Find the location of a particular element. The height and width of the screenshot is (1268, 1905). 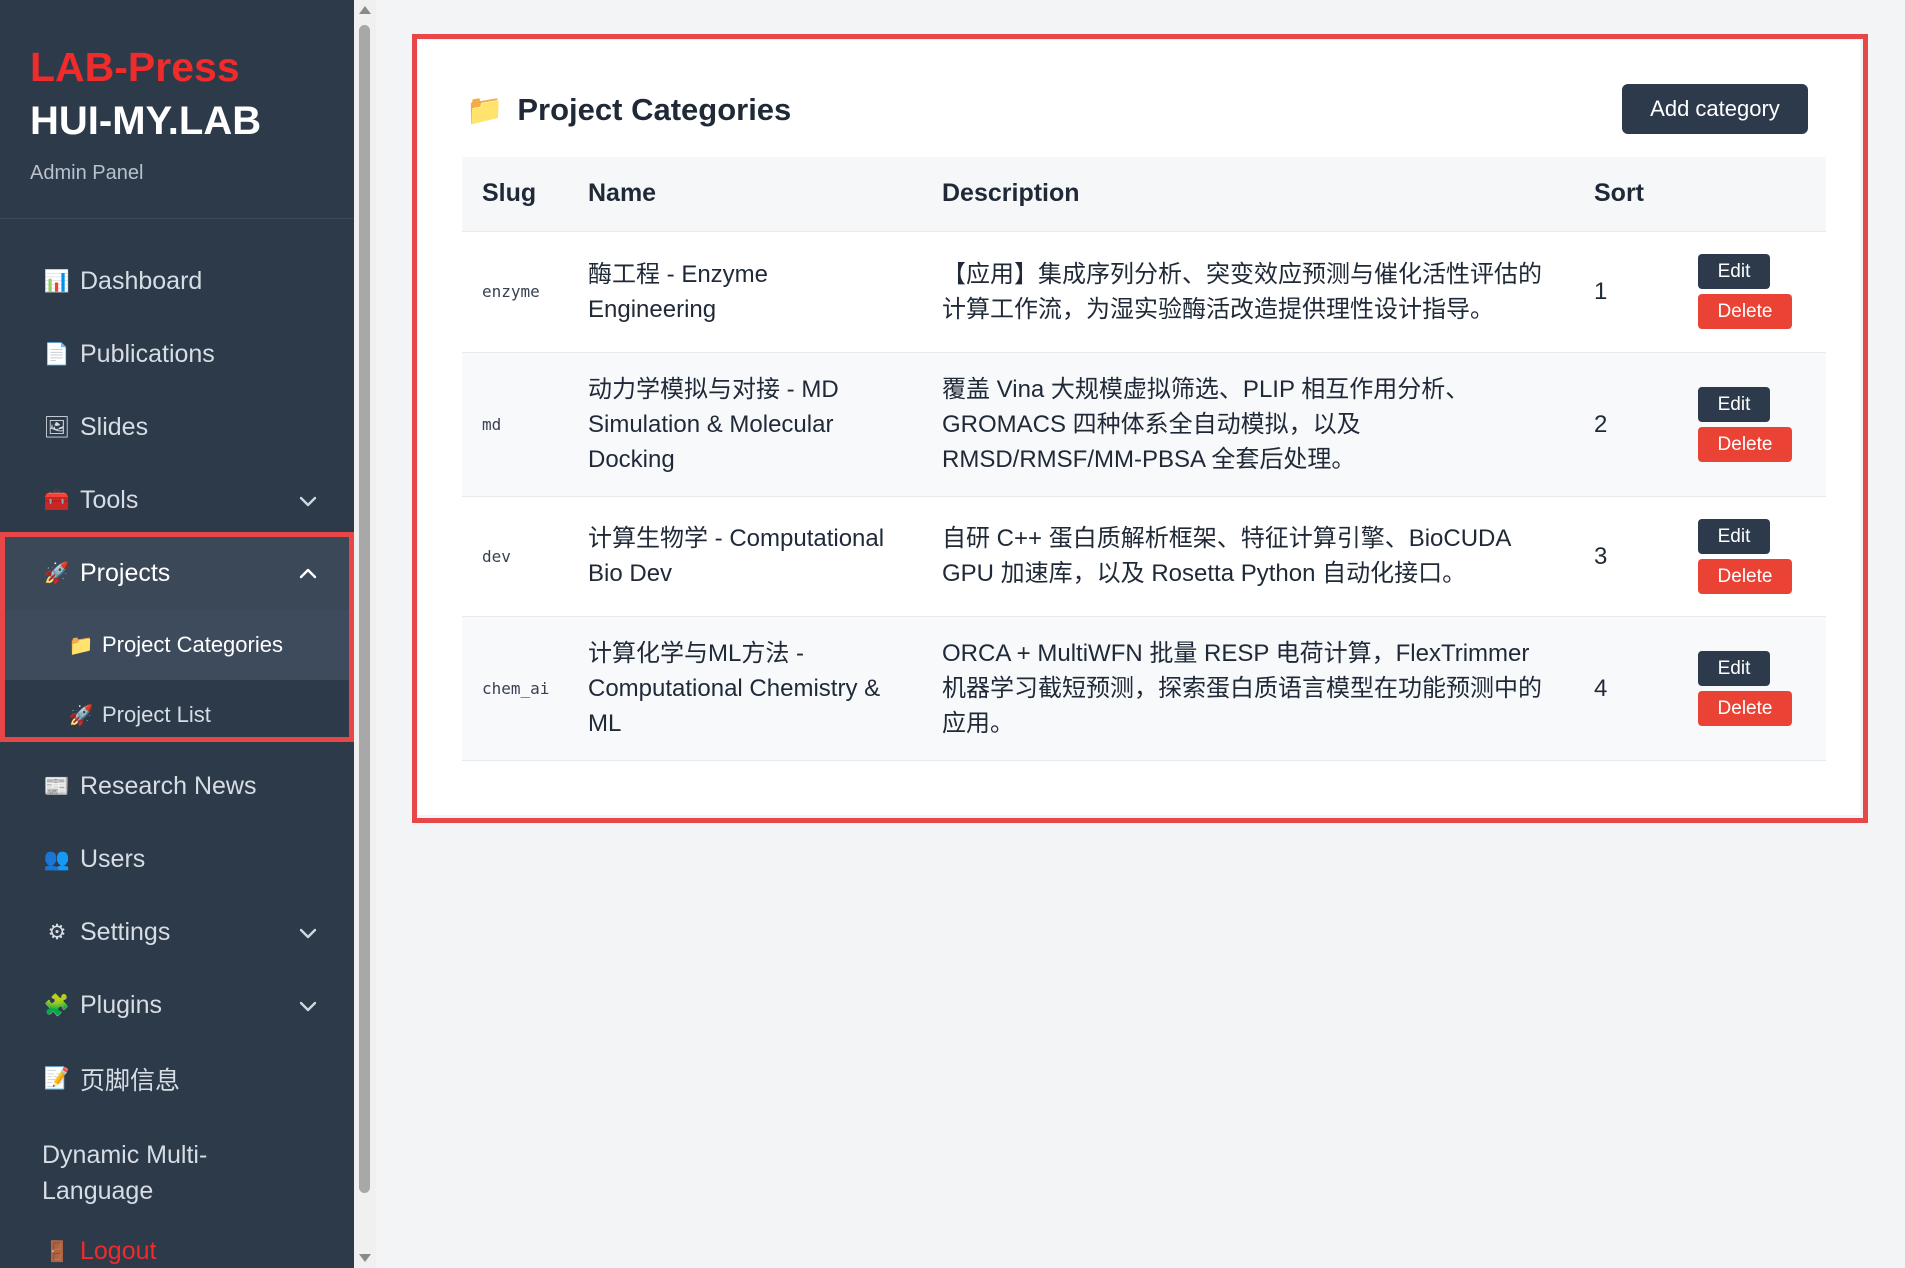

sidebar-item-label: Slides is located at coordinates (114, 427).